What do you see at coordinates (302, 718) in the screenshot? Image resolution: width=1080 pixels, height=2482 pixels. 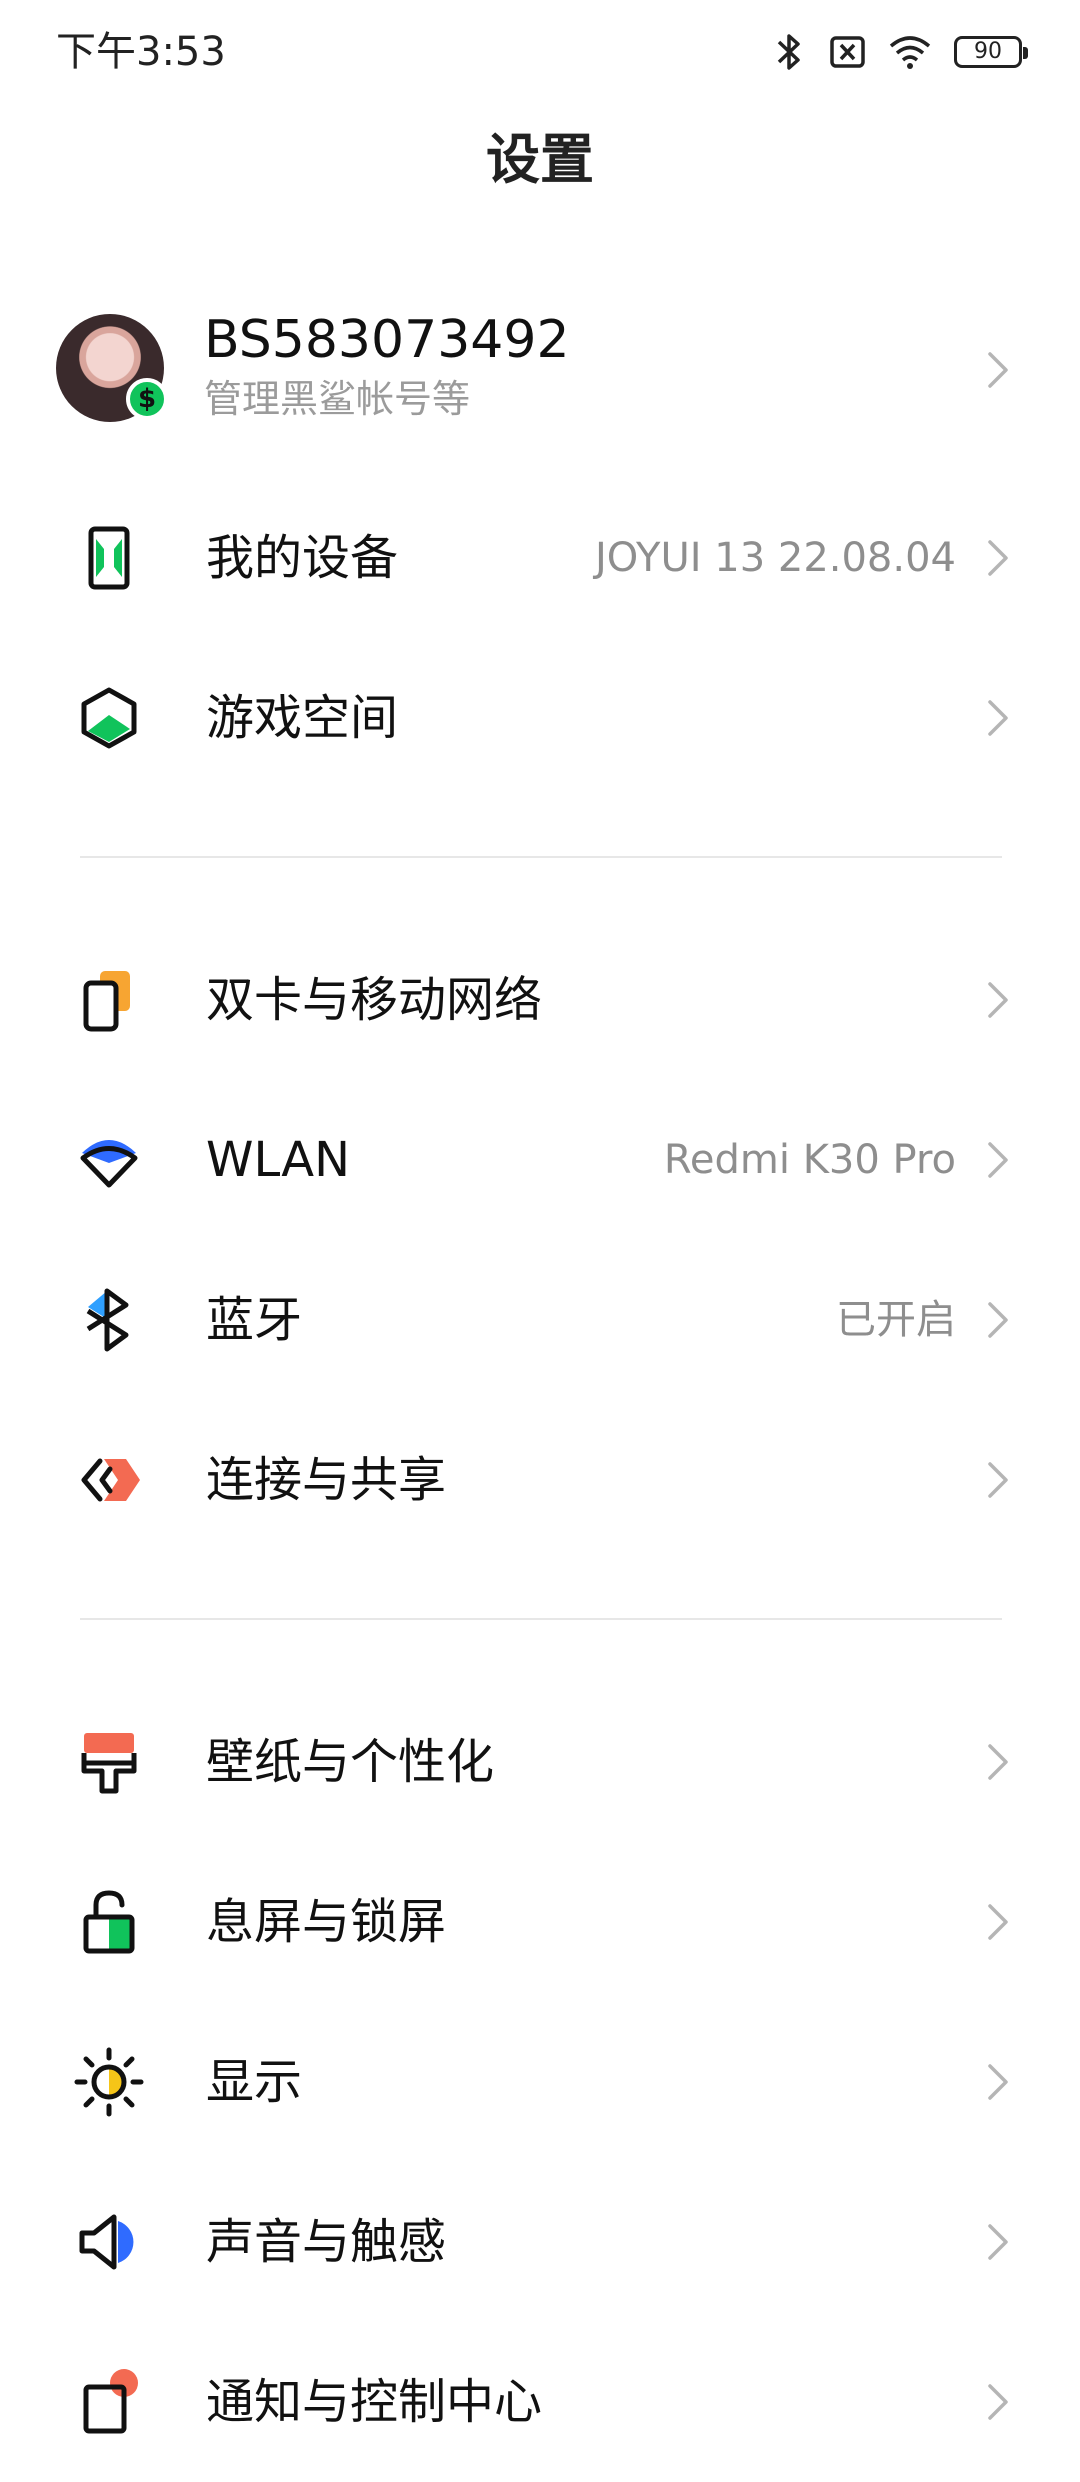 I see `row-label: 游戏空间` at bounding box center [302, 718].